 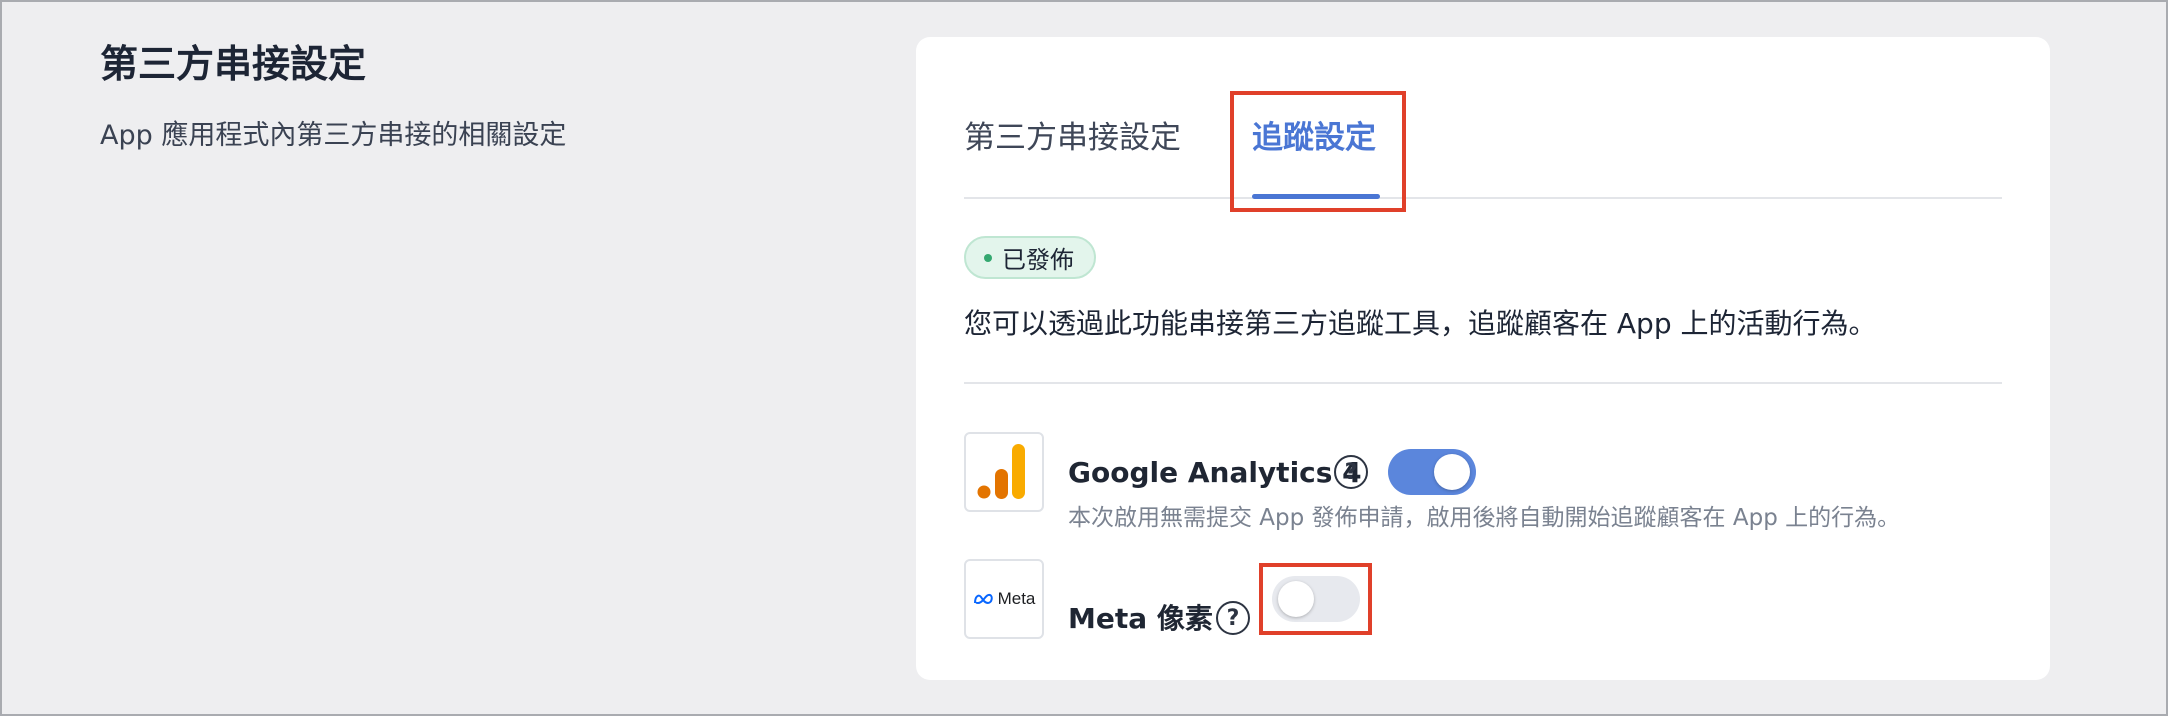 What do you see at coordinates (1072, 138) in the screenshot?
I see `tab-third-party-integration: 第三方串接設定` at bounding box center [1072, 138].